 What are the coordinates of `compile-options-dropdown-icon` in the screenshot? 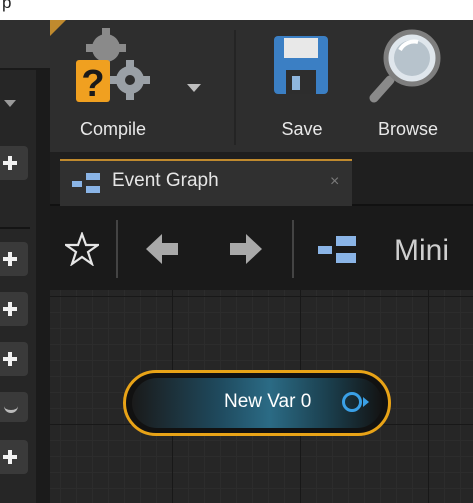 It's located at (194, 88).